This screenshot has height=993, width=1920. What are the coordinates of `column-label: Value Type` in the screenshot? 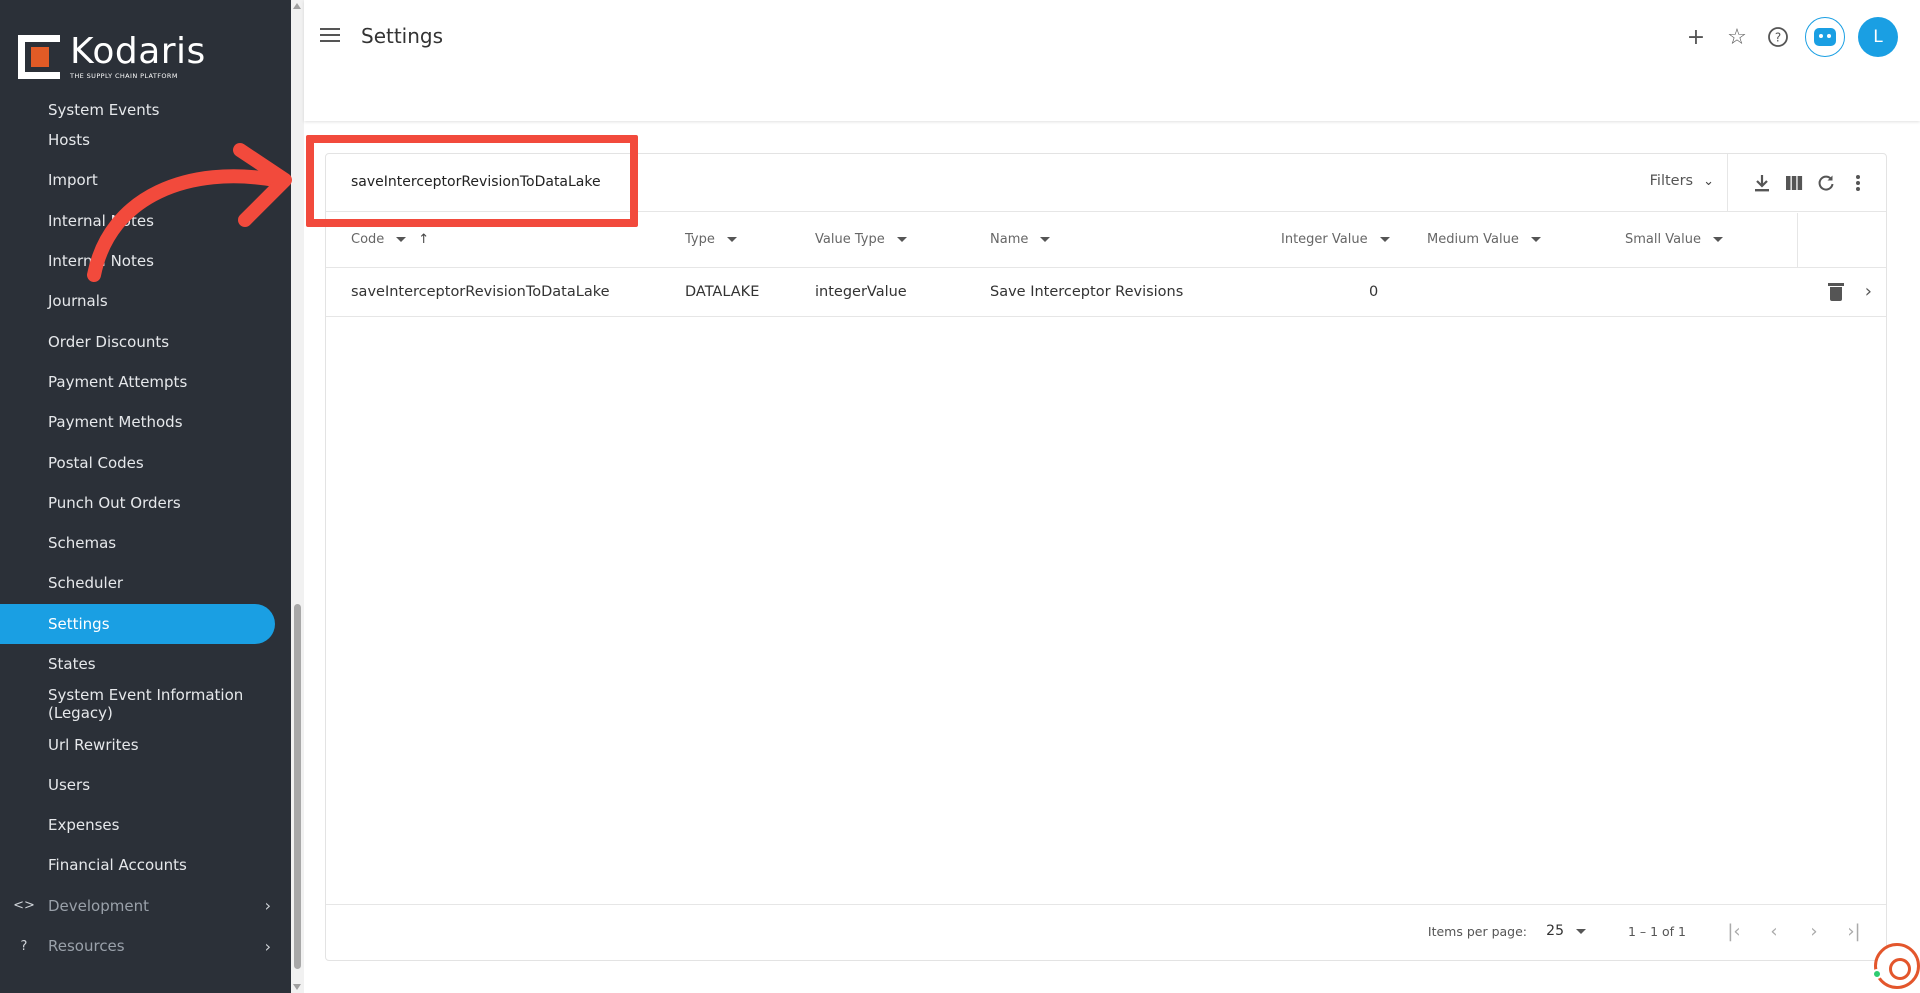 It's located at (850, 239).